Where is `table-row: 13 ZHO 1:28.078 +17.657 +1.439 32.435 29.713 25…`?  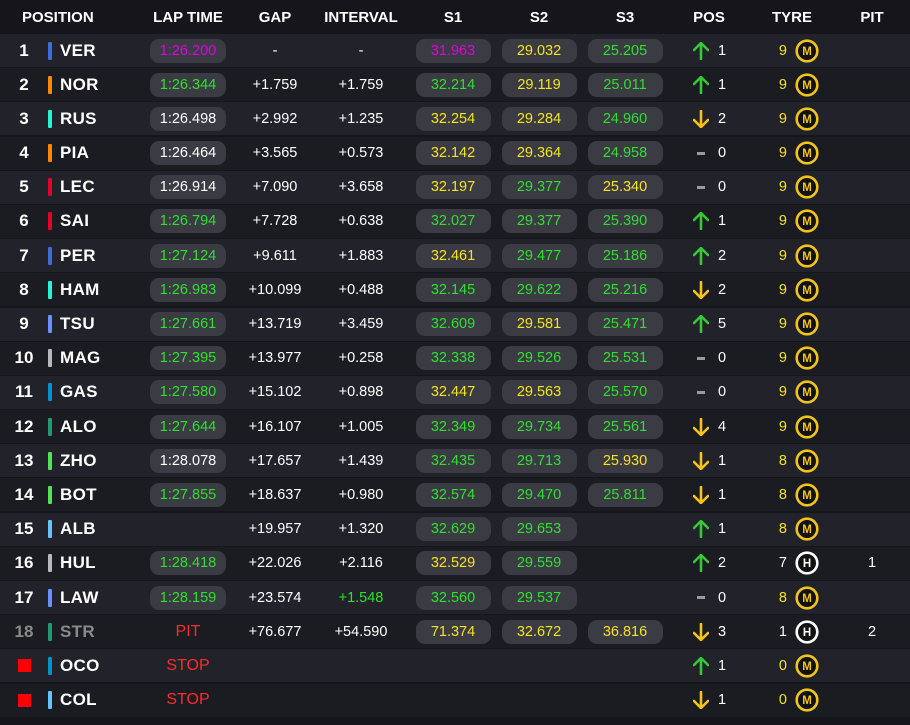 table-row: 13 ZHO 1:28.078 +17.657 +1.439 32.435 29.713 25… is located at coordinates (455, 461).